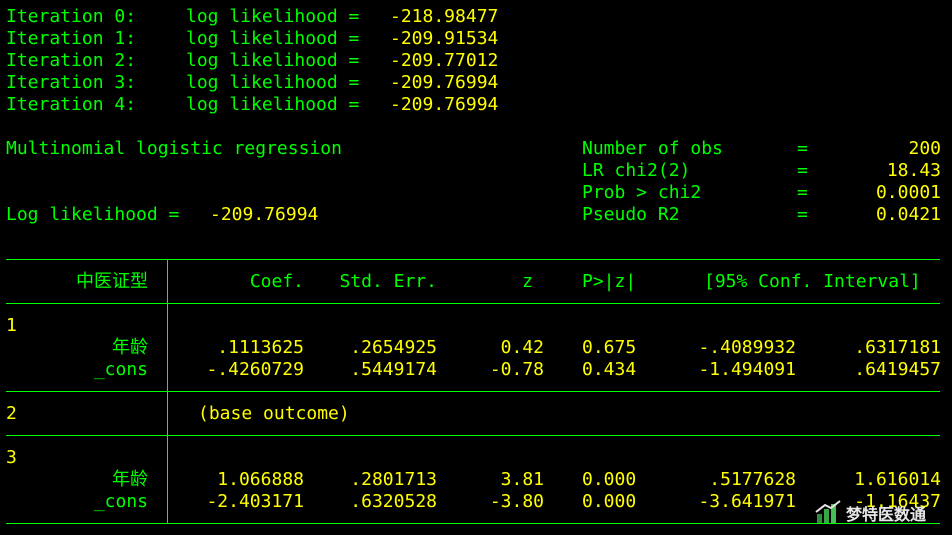 The height and width of the screenshot is (535, 952). Describe the element at coordinates (908, 214) in the screenshot. I see `stat-value: 0.0421` at that location.